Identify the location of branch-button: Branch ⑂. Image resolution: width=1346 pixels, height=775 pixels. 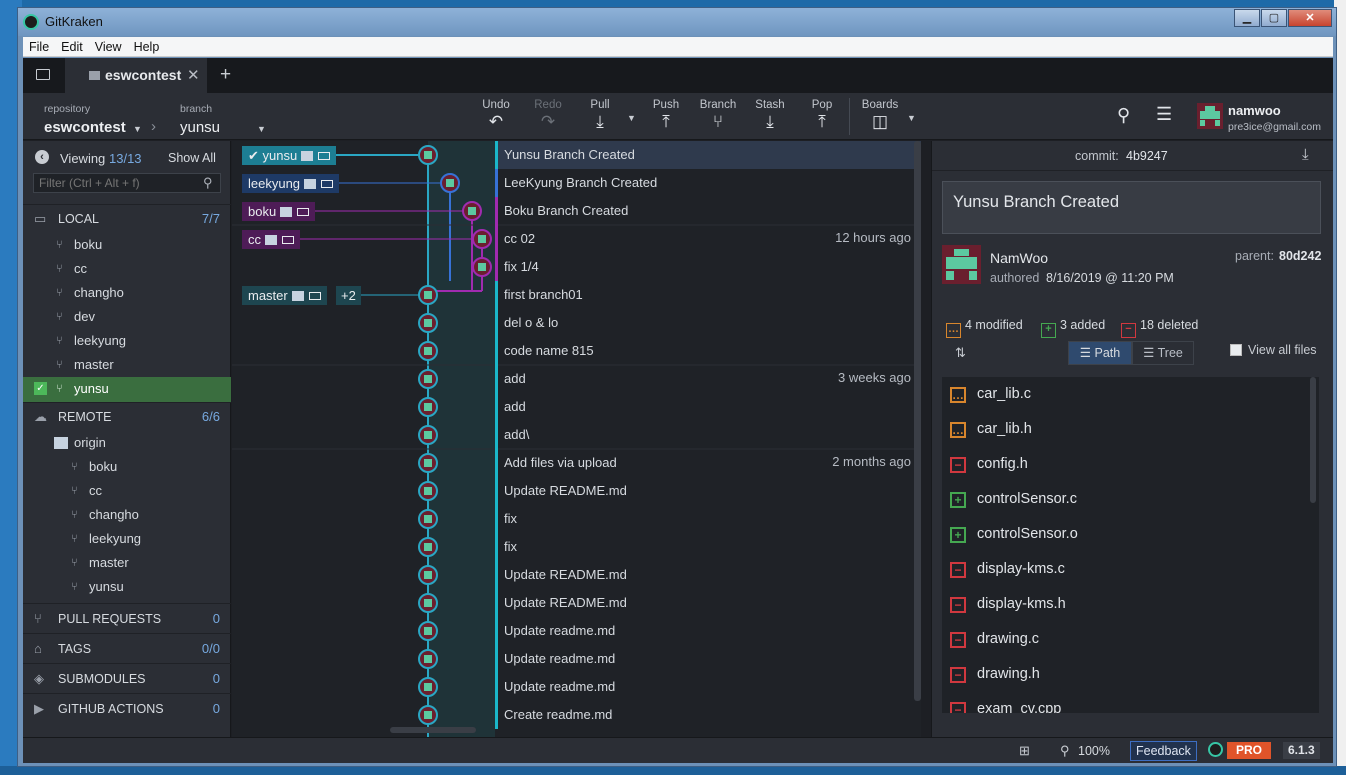
(718, 115).